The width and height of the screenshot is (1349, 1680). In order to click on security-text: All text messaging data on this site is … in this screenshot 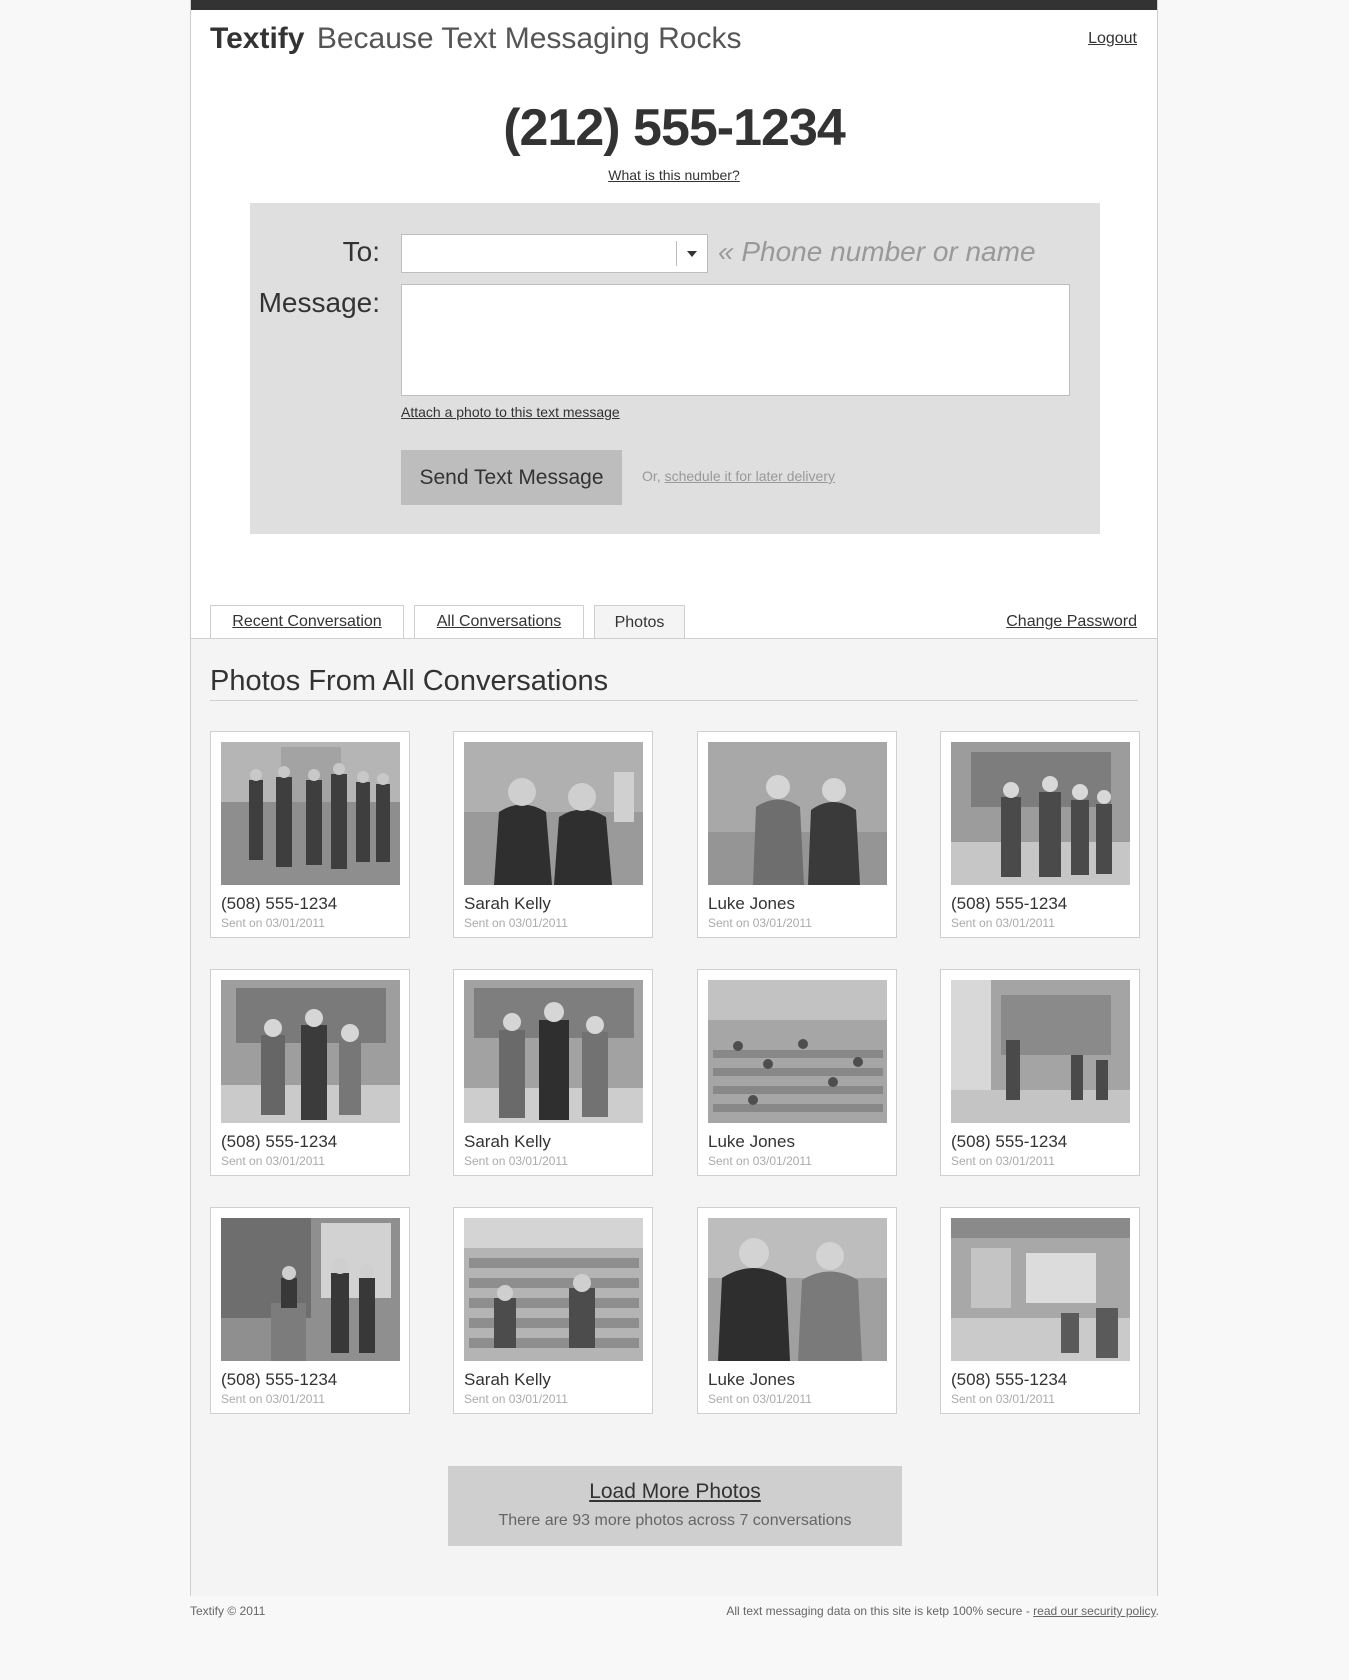, I will do `click(880, 1611)`.